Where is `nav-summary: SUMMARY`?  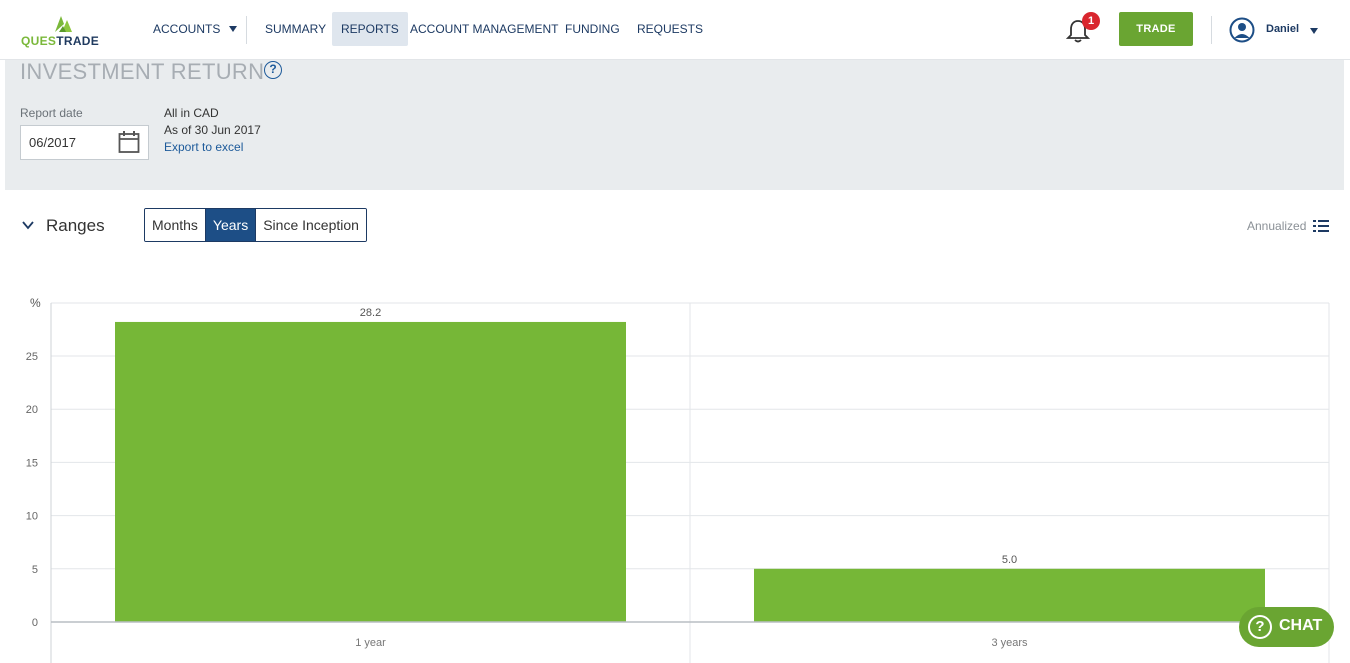
nav-summary: SUMMARY is located at coordinates (295, 29).